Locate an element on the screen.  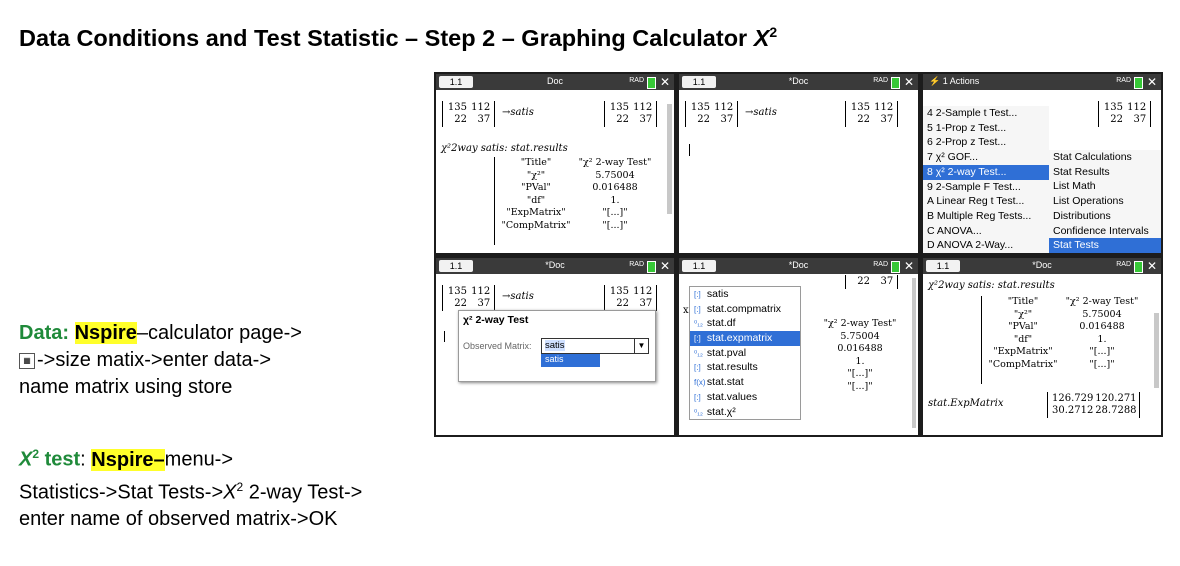
observed-matrix-label: Observed Matrix: is located at coordinates (497, 346).